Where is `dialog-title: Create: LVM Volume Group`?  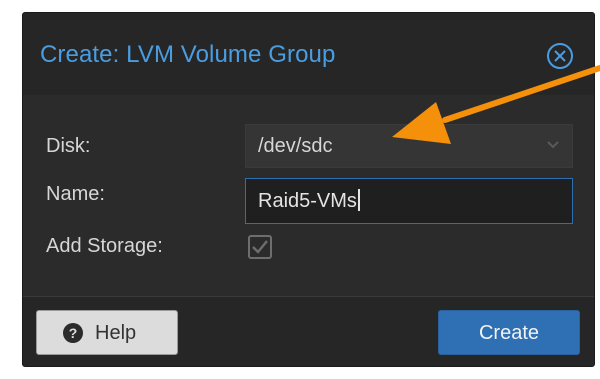 dialog-title: Create: LVM Volume Group is located at coordinates (188, 54).